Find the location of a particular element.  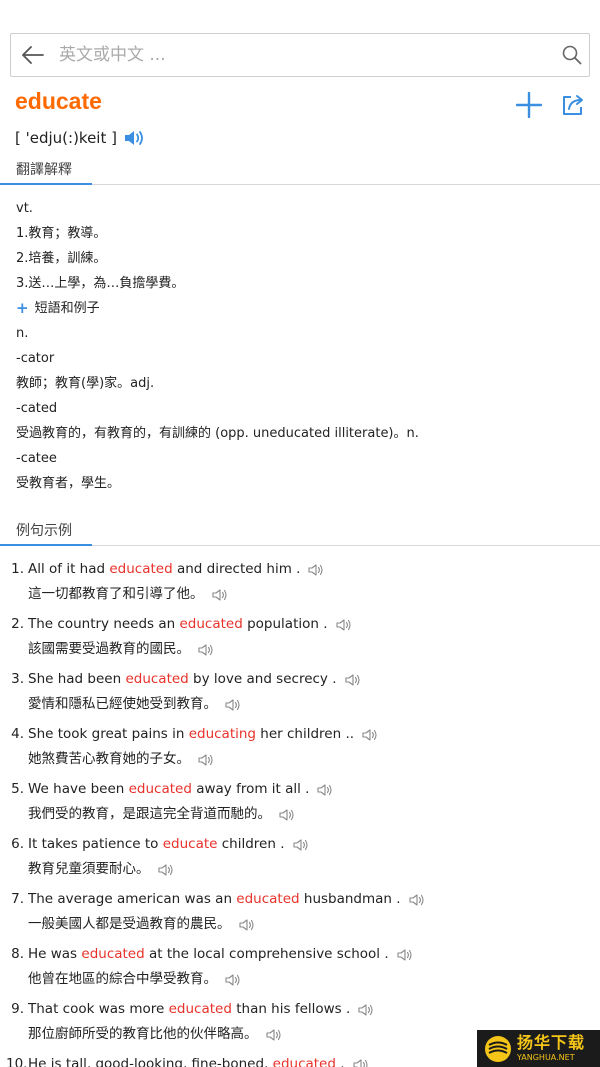

example-chinese: 她煞費苦心教育她的子女。 is located at coordinates (300, 759).